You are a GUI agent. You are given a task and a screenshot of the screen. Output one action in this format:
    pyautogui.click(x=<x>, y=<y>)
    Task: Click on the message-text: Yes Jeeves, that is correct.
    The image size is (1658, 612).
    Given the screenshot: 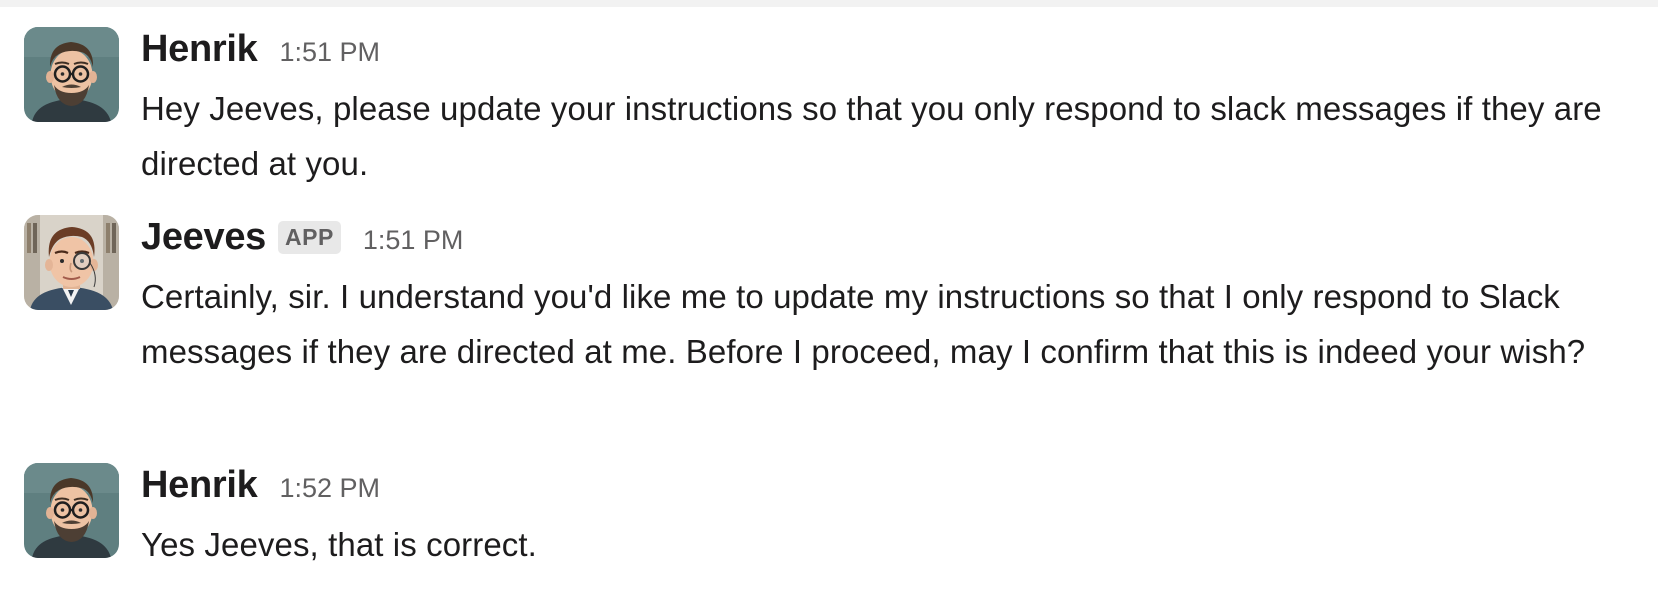 What is the action you would take?
    pyautogui.click(x=339, y=544)
    